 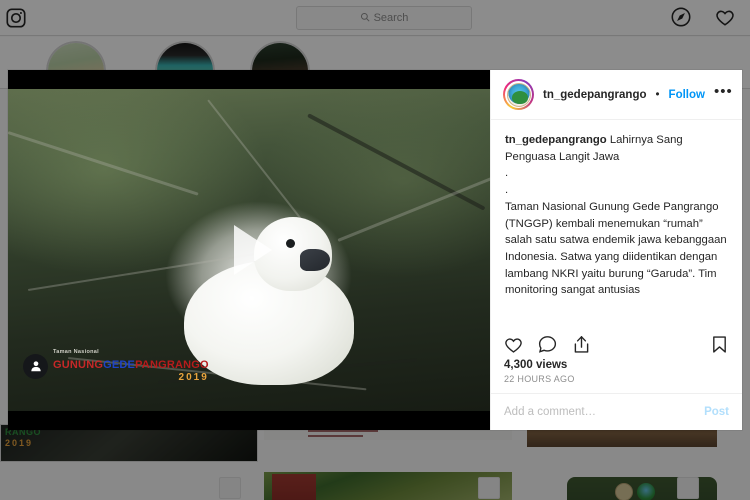 I want to click on post-header: tn_gedepangrango • Follow •••, so click(x=616, y=95).